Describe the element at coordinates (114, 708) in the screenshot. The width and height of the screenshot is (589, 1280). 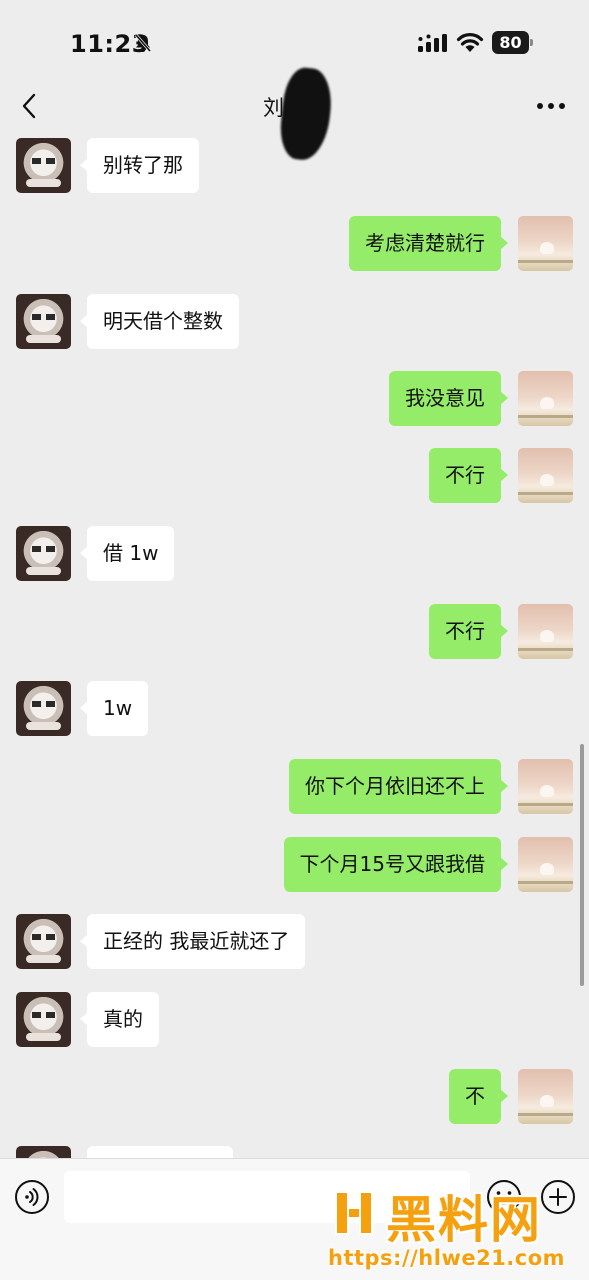
I see `received-message: 1w` at that location.